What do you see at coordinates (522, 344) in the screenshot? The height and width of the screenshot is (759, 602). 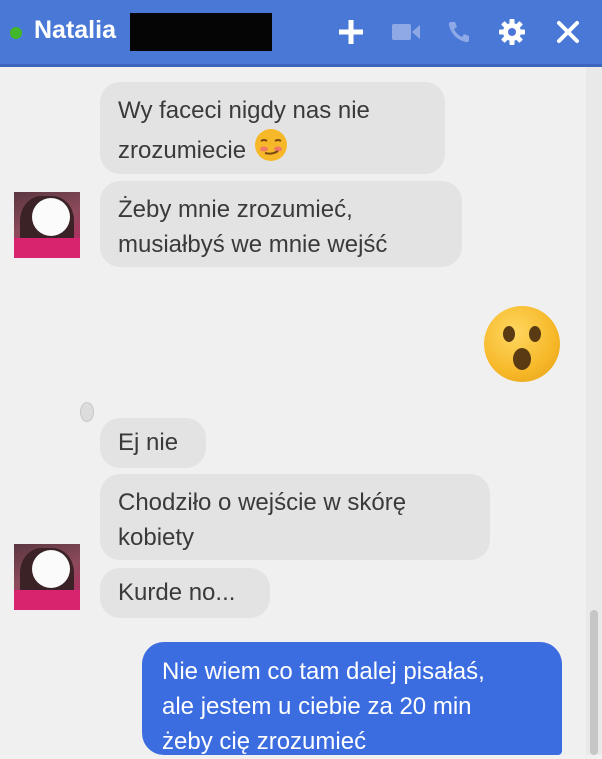 I see `surprised-emoji-icon` at bounding box center [522, 344].